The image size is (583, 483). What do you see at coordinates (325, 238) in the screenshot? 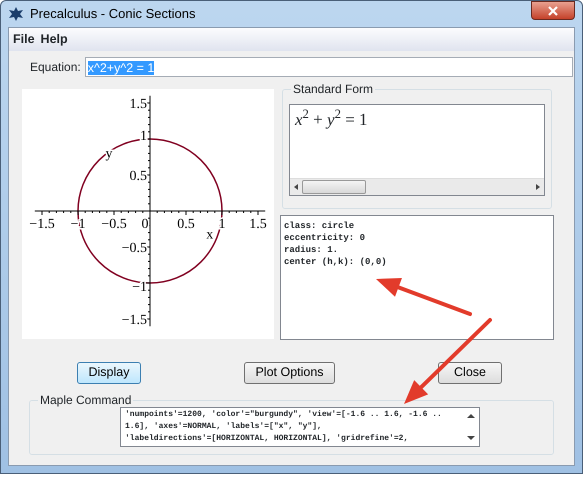
I see `property-line: eccentricity: 0` at bounding box center [325, 238].